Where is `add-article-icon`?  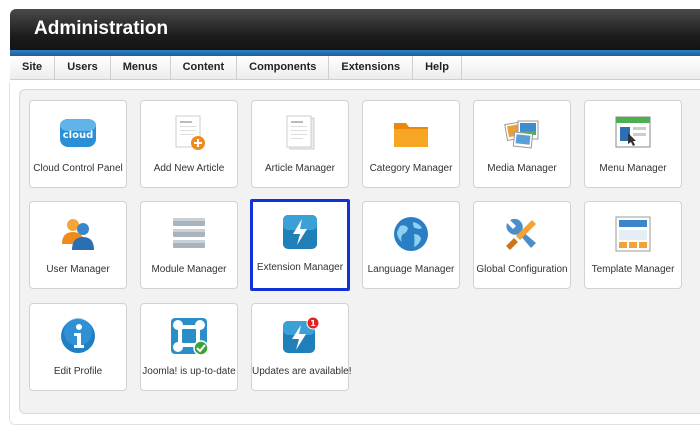
add-article-icon is located at coordinates (190, 132).